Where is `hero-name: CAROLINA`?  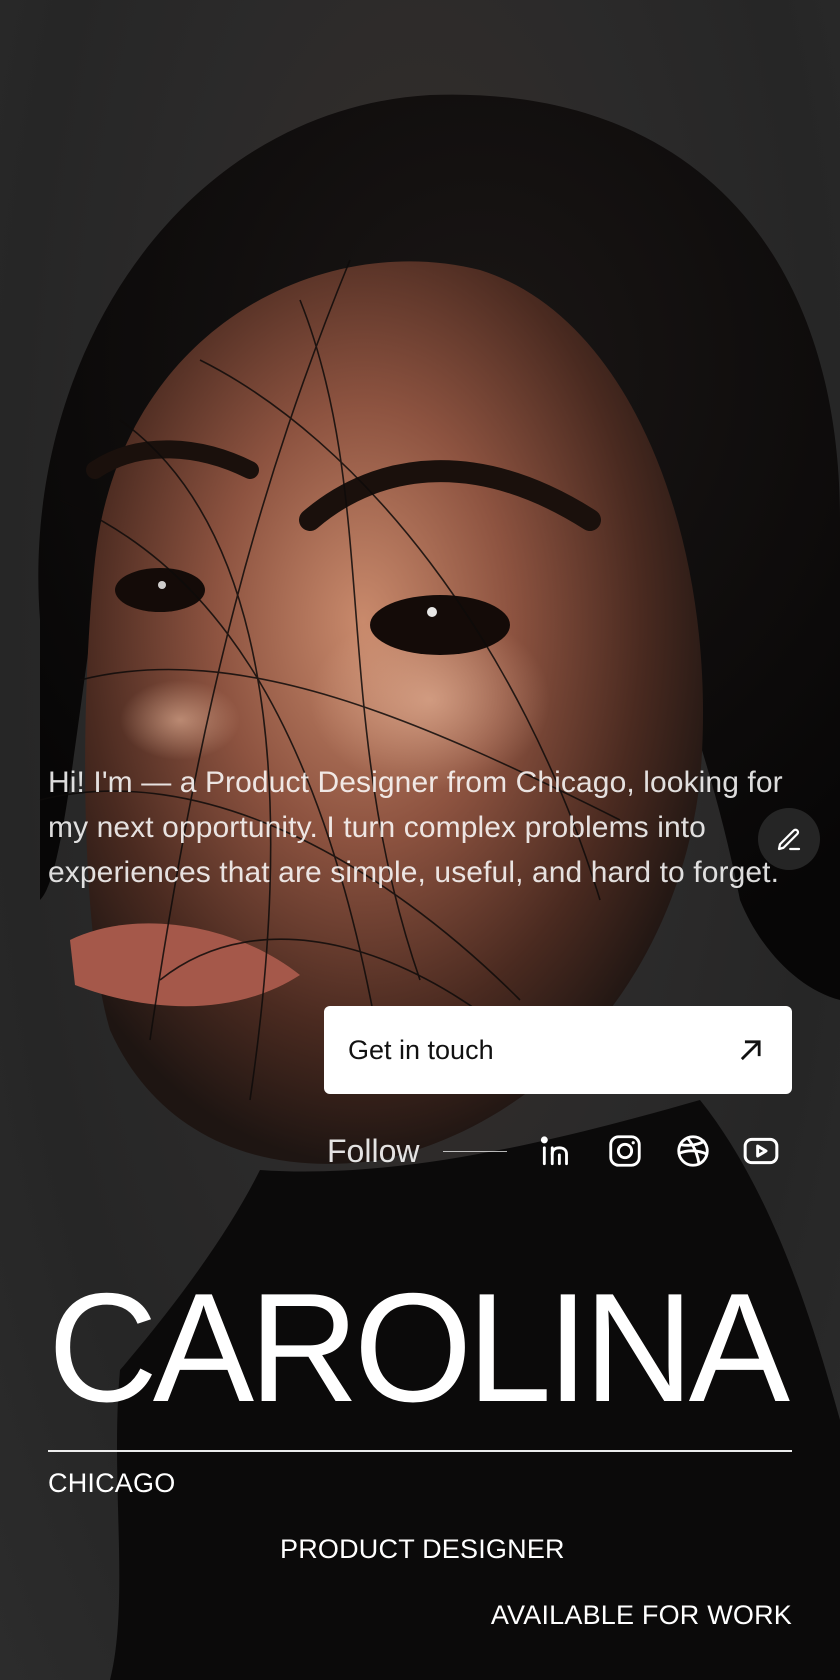
hero-name: CAROLINA is located at coordinates (419, 1348).